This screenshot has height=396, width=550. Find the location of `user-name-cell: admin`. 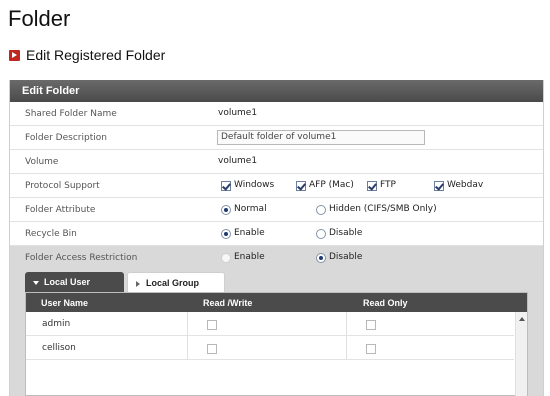

user-name-cell: admin is located at coordinates (56, 324).